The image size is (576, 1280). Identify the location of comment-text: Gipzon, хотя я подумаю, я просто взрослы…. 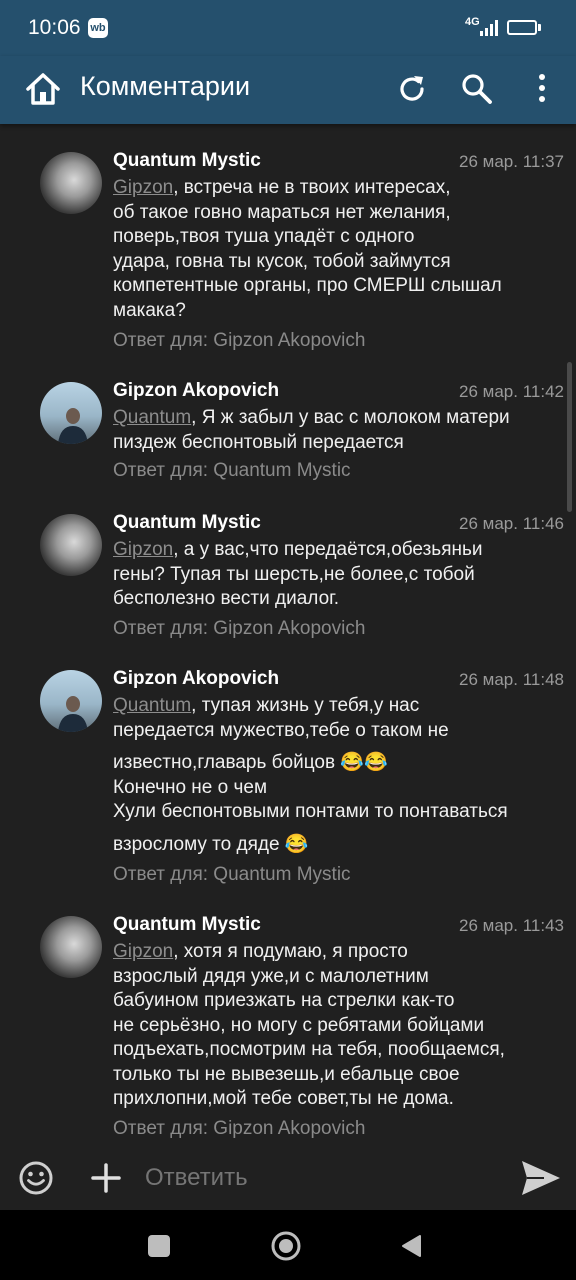
(309, 1025).